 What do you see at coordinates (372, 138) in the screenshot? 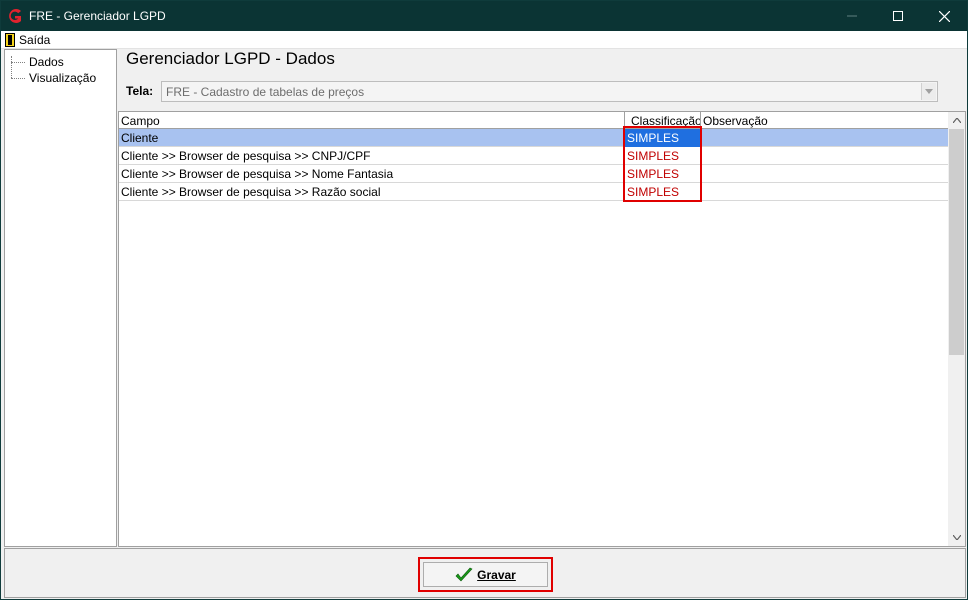
I see `cell-campo: Cliente` at bounding box center [372, 138].